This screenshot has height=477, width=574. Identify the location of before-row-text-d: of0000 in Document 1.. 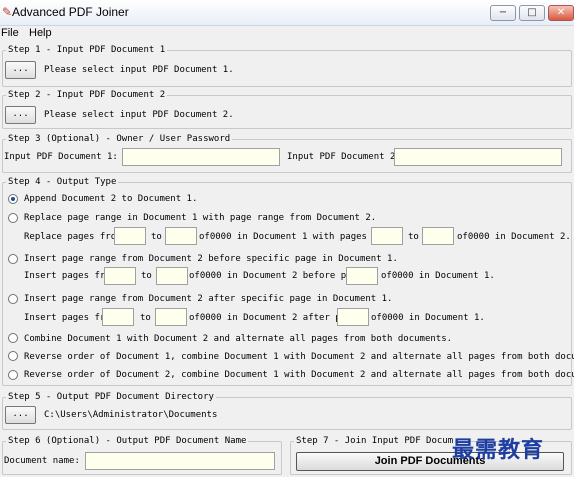
(438, 276).